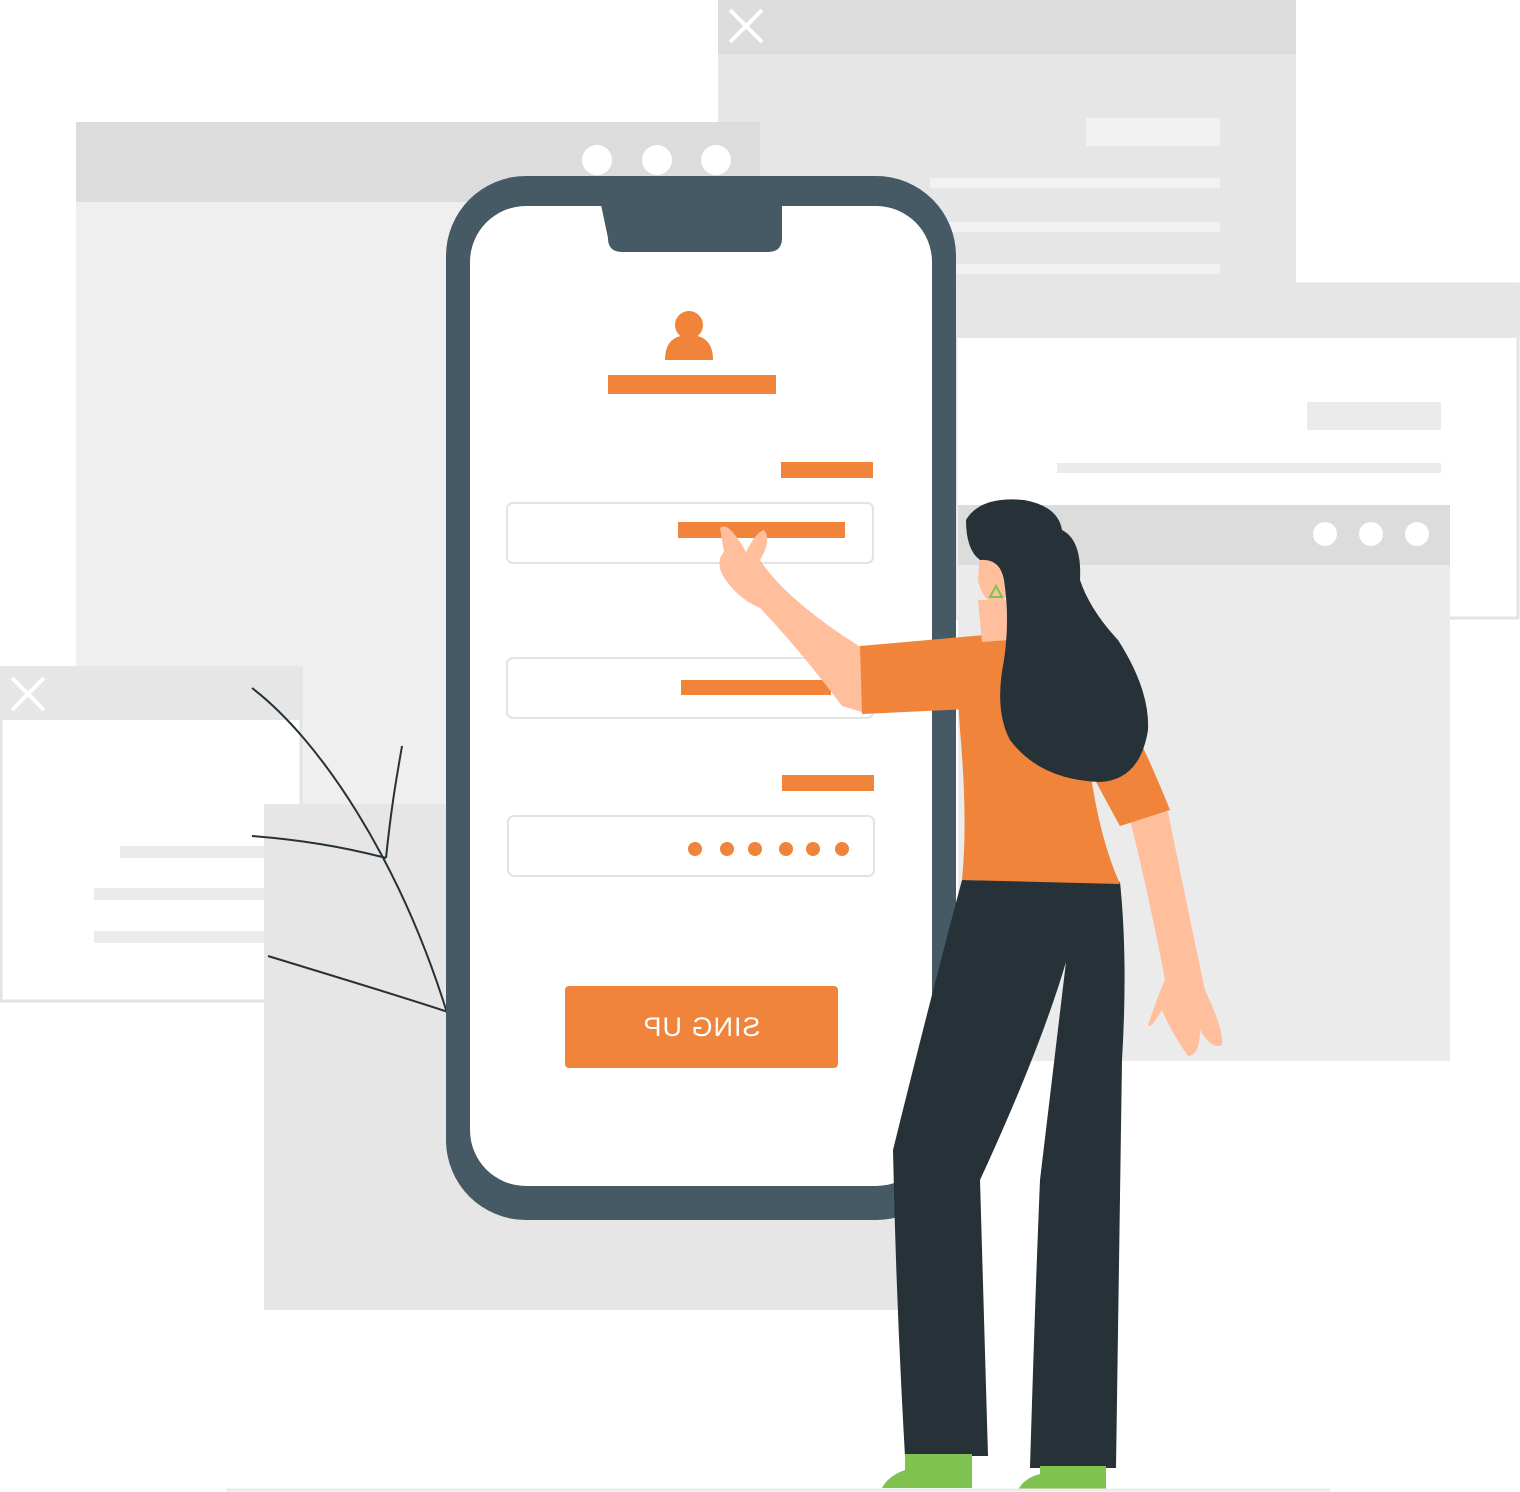 This screenshot has height=1492, width=1520. Describe the element at coordinates (151, 834) in the screenshot. I see `background-window-left-small` at that location.